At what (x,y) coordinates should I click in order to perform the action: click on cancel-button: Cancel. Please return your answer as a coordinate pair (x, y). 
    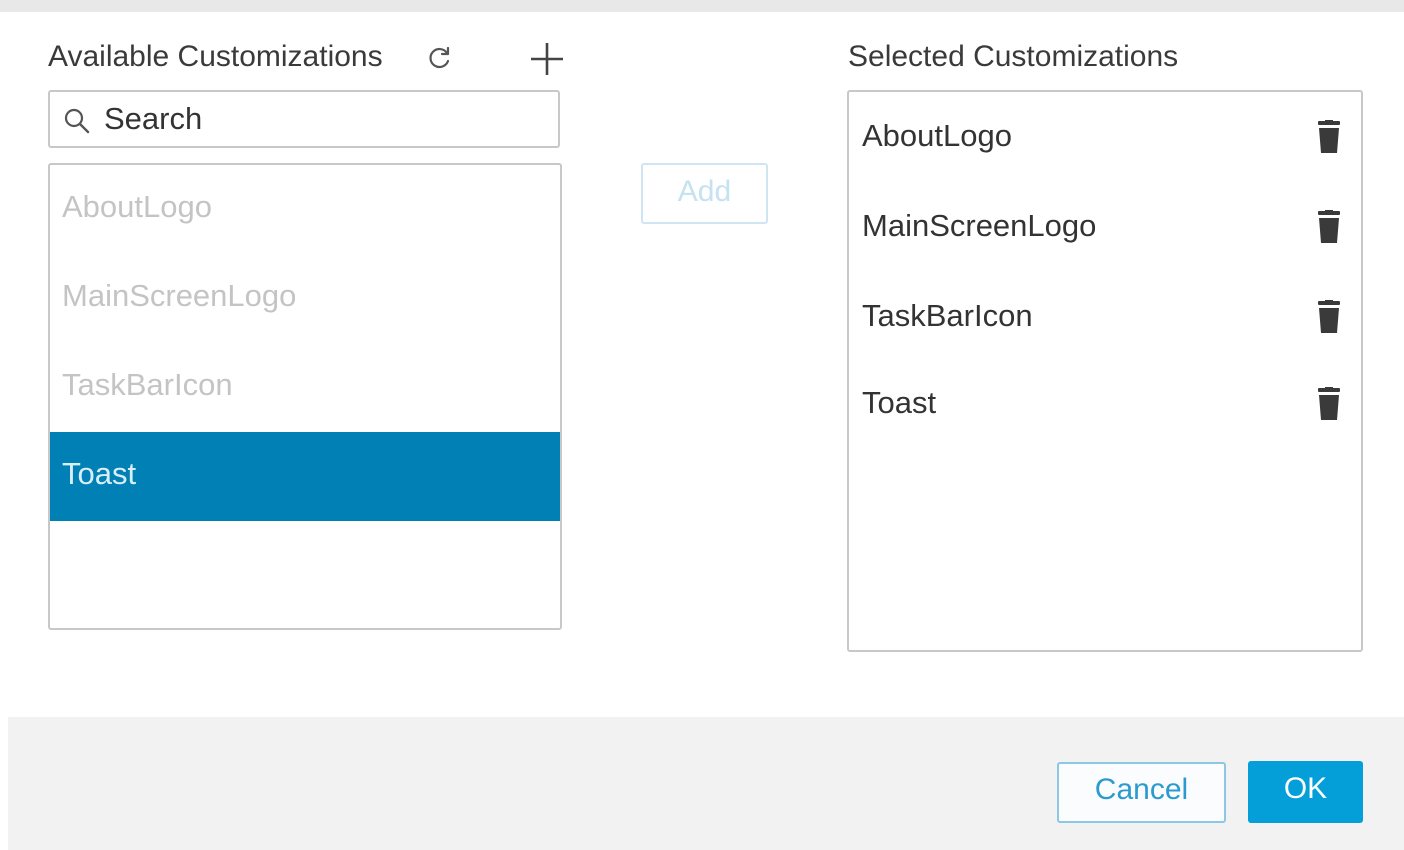
    Looking at the image, I should click on (1141, 792).